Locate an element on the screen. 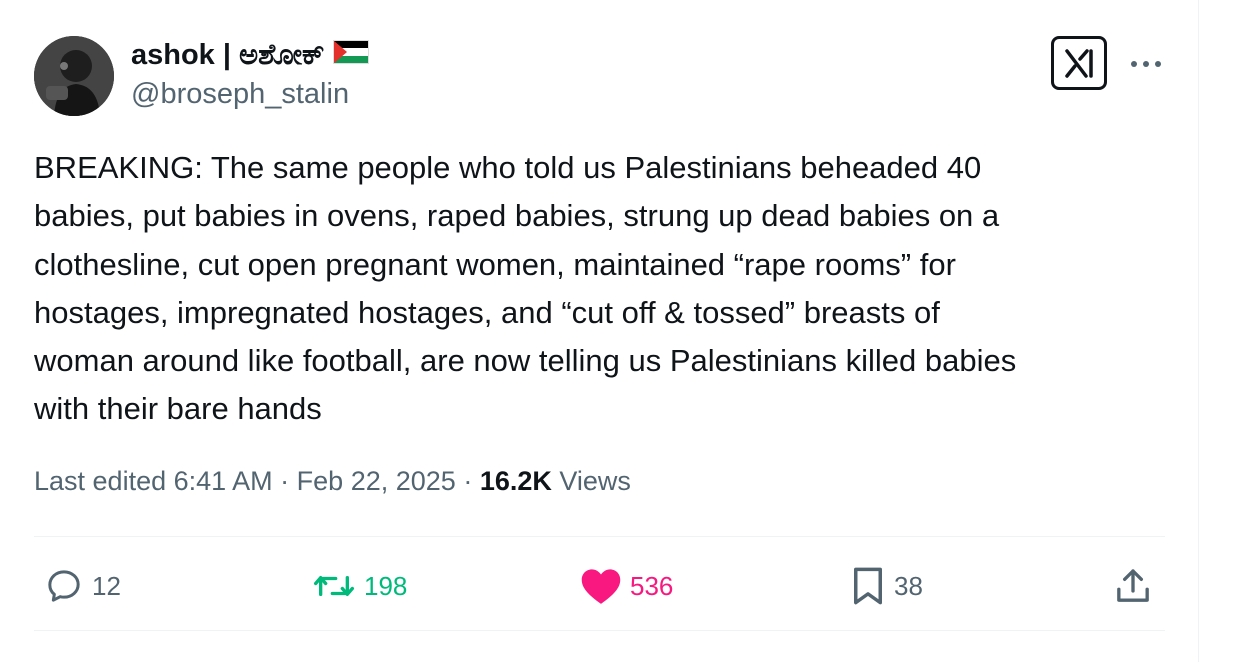 This screenshot has height=662, width=1234. bookmark-icon is located at coordinates (868, 586).